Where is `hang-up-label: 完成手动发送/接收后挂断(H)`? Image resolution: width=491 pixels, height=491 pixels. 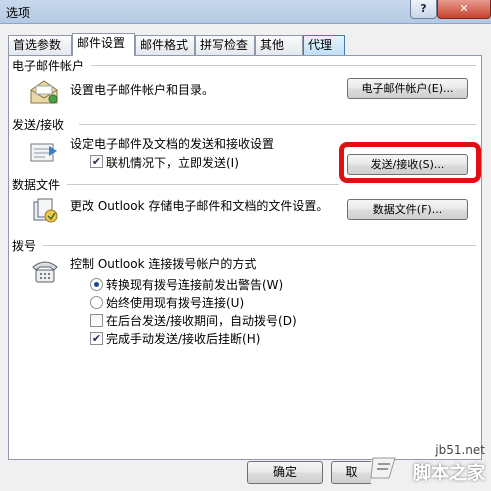
hang-up-label: 完成手动发送/接收后挂断(H) is located at coordinates (183, 339).